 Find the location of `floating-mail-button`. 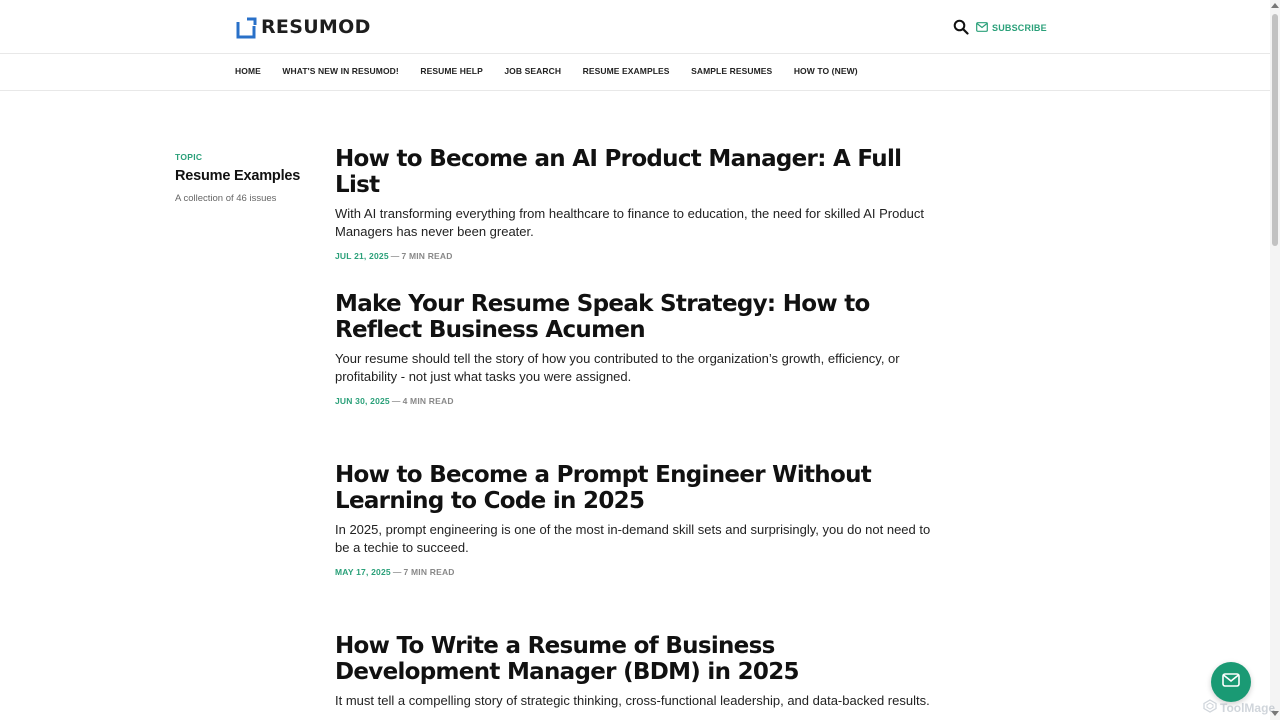

floating-mail-button is located at coordinates (1231, 682).